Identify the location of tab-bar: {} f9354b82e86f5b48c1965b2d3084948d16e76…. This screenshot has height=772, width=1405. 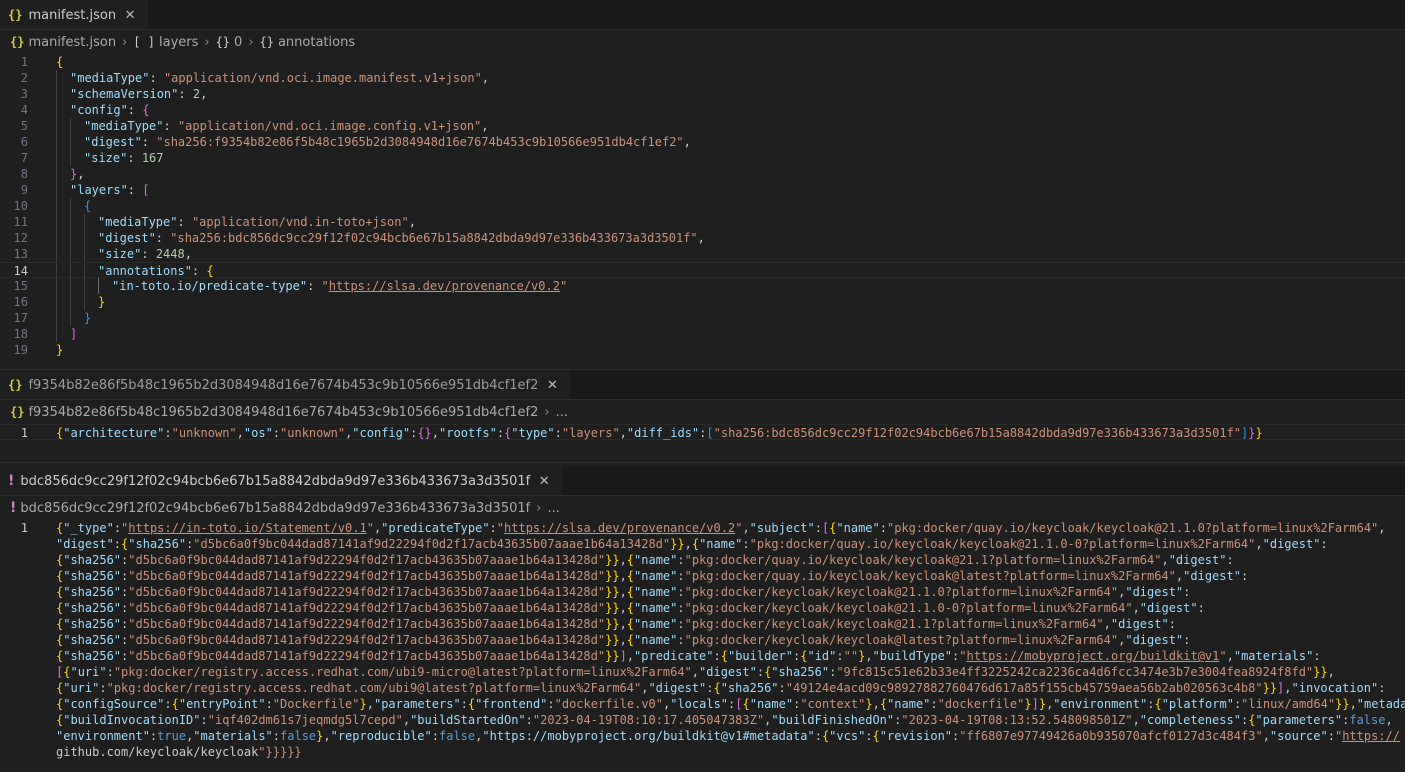
(702, 385).